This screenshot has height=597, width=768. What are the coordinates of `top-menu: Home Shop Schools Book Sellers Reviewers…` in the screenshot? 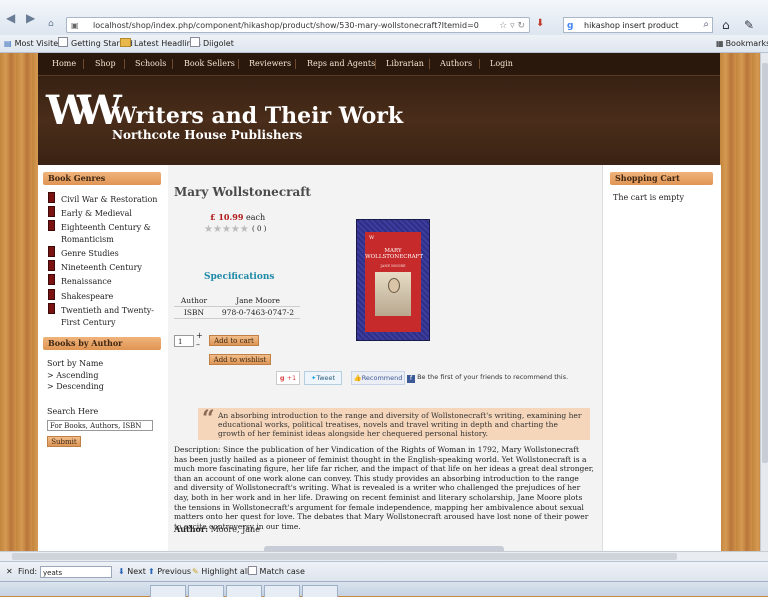 It's located at (379, 64).